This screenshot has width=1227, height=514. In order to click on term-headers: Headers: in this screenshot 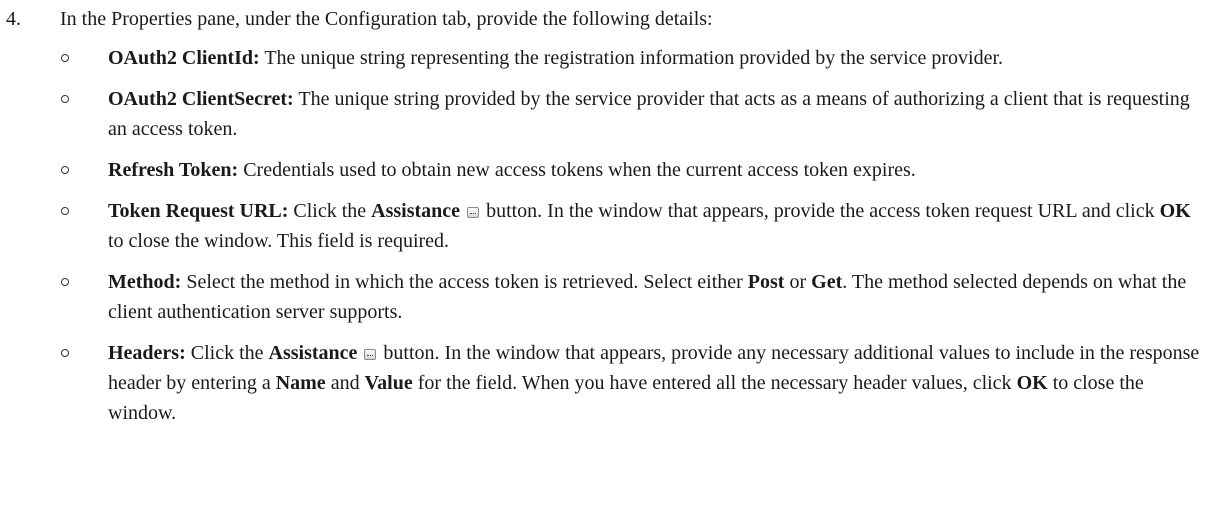, I will do `click(147, 353)`.